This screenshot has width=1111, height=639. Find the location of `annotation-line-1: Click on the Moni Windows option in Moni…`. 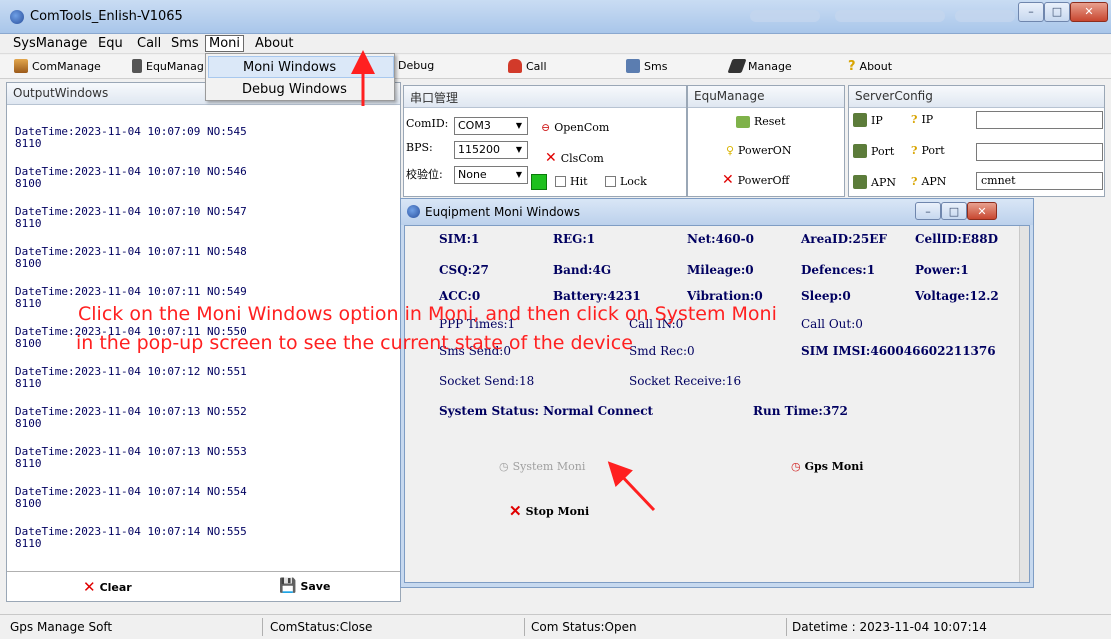

annotation-line-1: Click on the Moni Windows option in Moni… is located at coordinates (427, 314).